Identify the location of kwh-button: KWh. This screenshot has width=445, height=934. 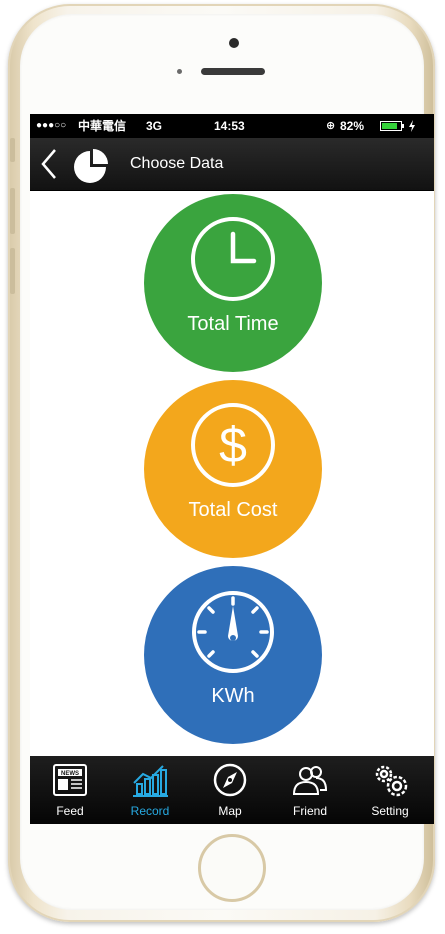
(233, 655).